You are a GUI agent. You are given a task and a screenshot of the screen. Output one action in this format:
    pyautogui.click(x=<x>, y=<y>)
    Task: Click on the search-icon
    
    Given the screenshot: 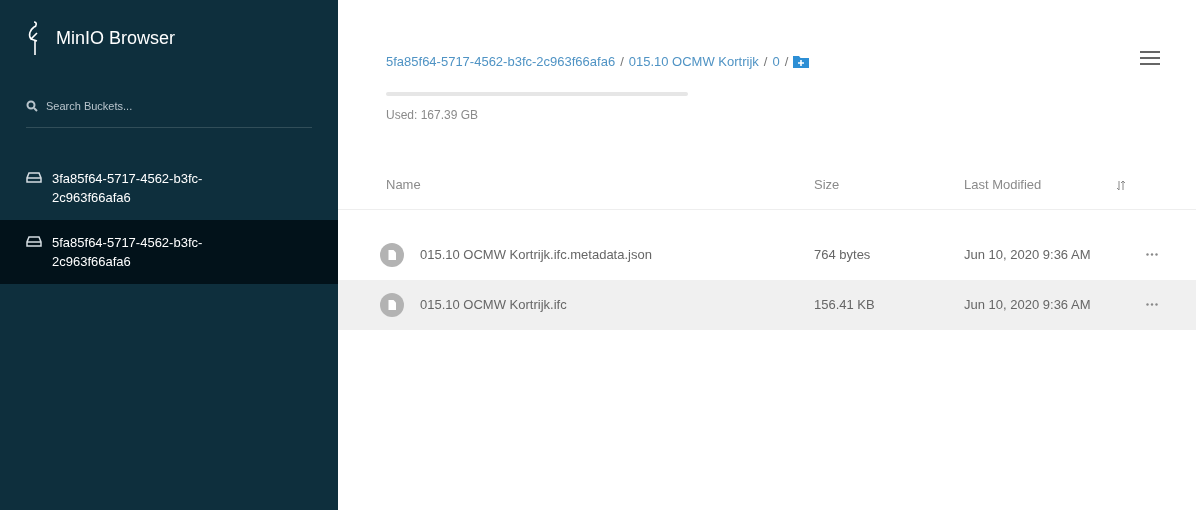 What is the action you would take?
    pyautogui.click(x=32, y=106)
    